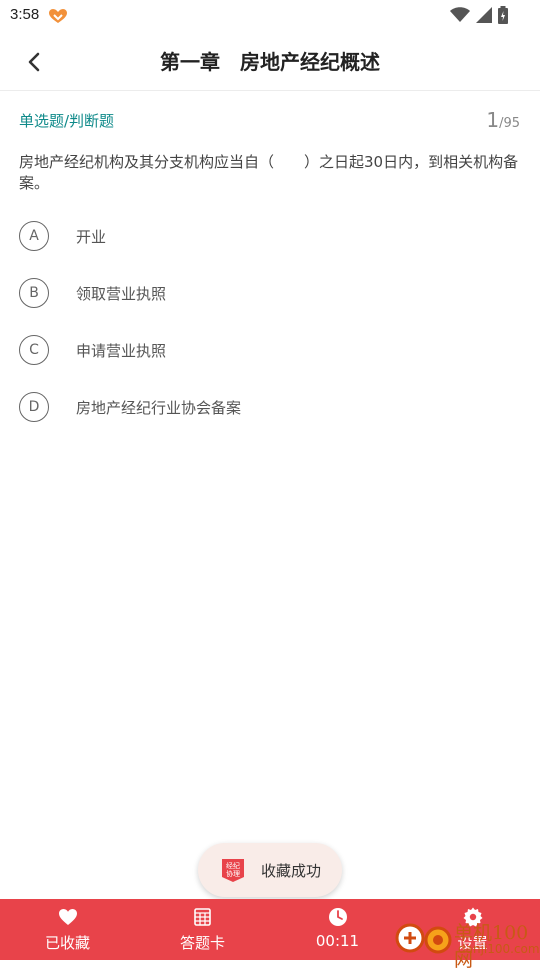 The image size is (540, 972). What do you see at coordinates (67, 943) in the screenshot?
I see `tab-label: 已收藏` at bounding box center [67, 943].